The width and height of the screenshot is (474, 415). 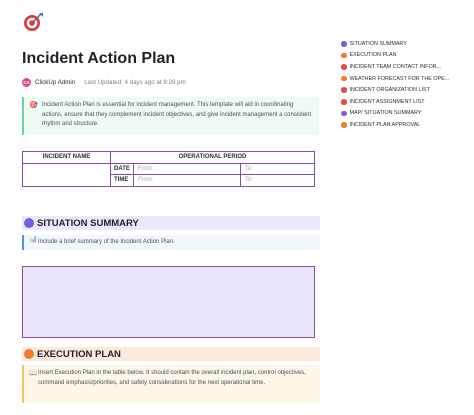 I want to click on execution-plan-heading: EXECUTION PLAN, so click(x=171, y=354).